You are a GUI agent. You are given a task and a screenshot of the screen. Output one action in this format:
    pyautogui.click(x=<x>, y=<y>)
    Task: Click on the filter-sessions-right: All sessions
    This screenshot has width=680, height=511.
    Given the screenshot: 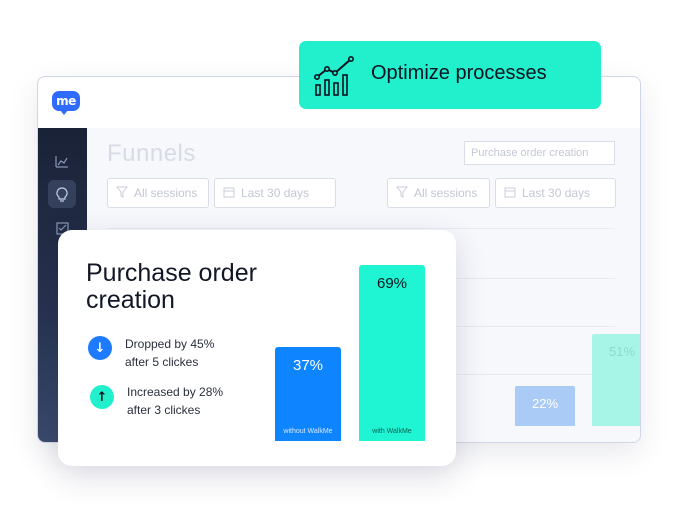 What is the action you would take?
    pyautogui.click(x=438, y=193)
    